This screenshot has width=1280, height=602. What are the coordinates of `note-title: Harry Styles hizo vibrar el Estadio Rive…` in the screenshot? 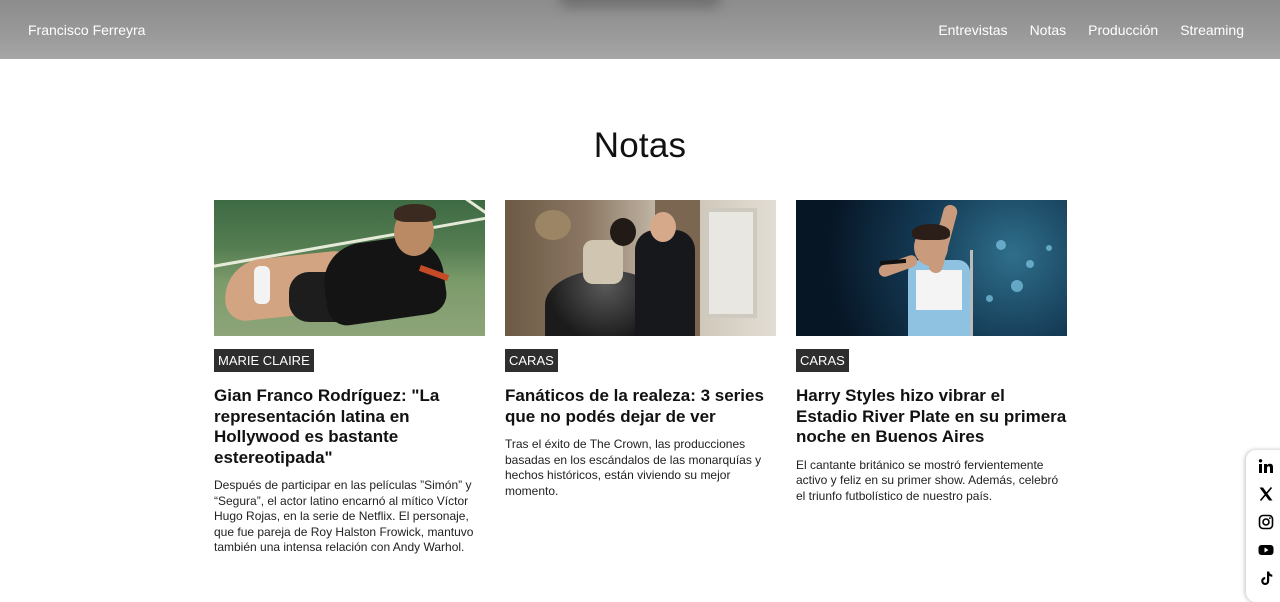 It's located at (931, 417).